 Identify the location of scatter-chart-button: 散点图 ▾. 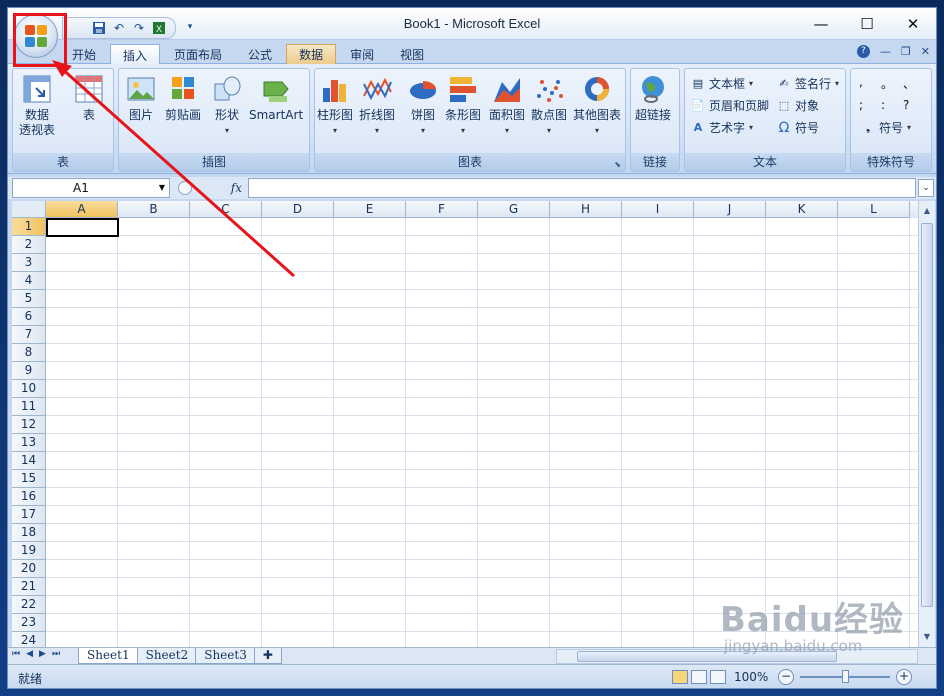
(549, 105).